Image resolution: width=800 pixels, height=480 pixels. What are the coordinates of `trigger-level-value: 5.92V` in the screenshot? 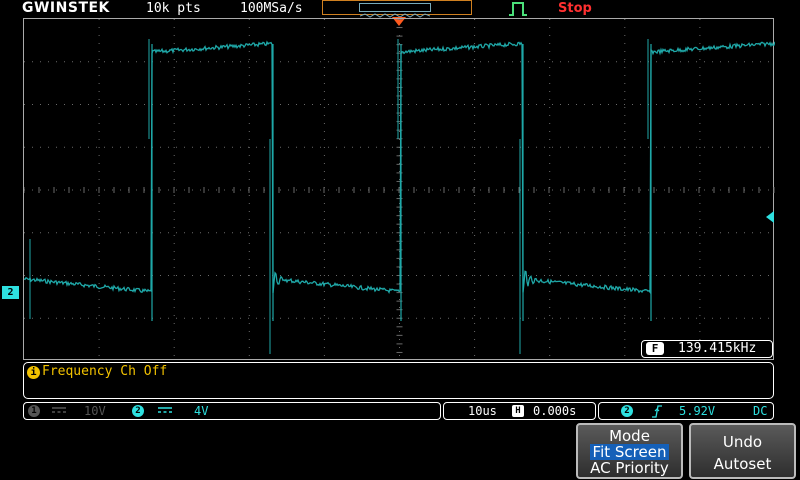 It's located at (697, 411).